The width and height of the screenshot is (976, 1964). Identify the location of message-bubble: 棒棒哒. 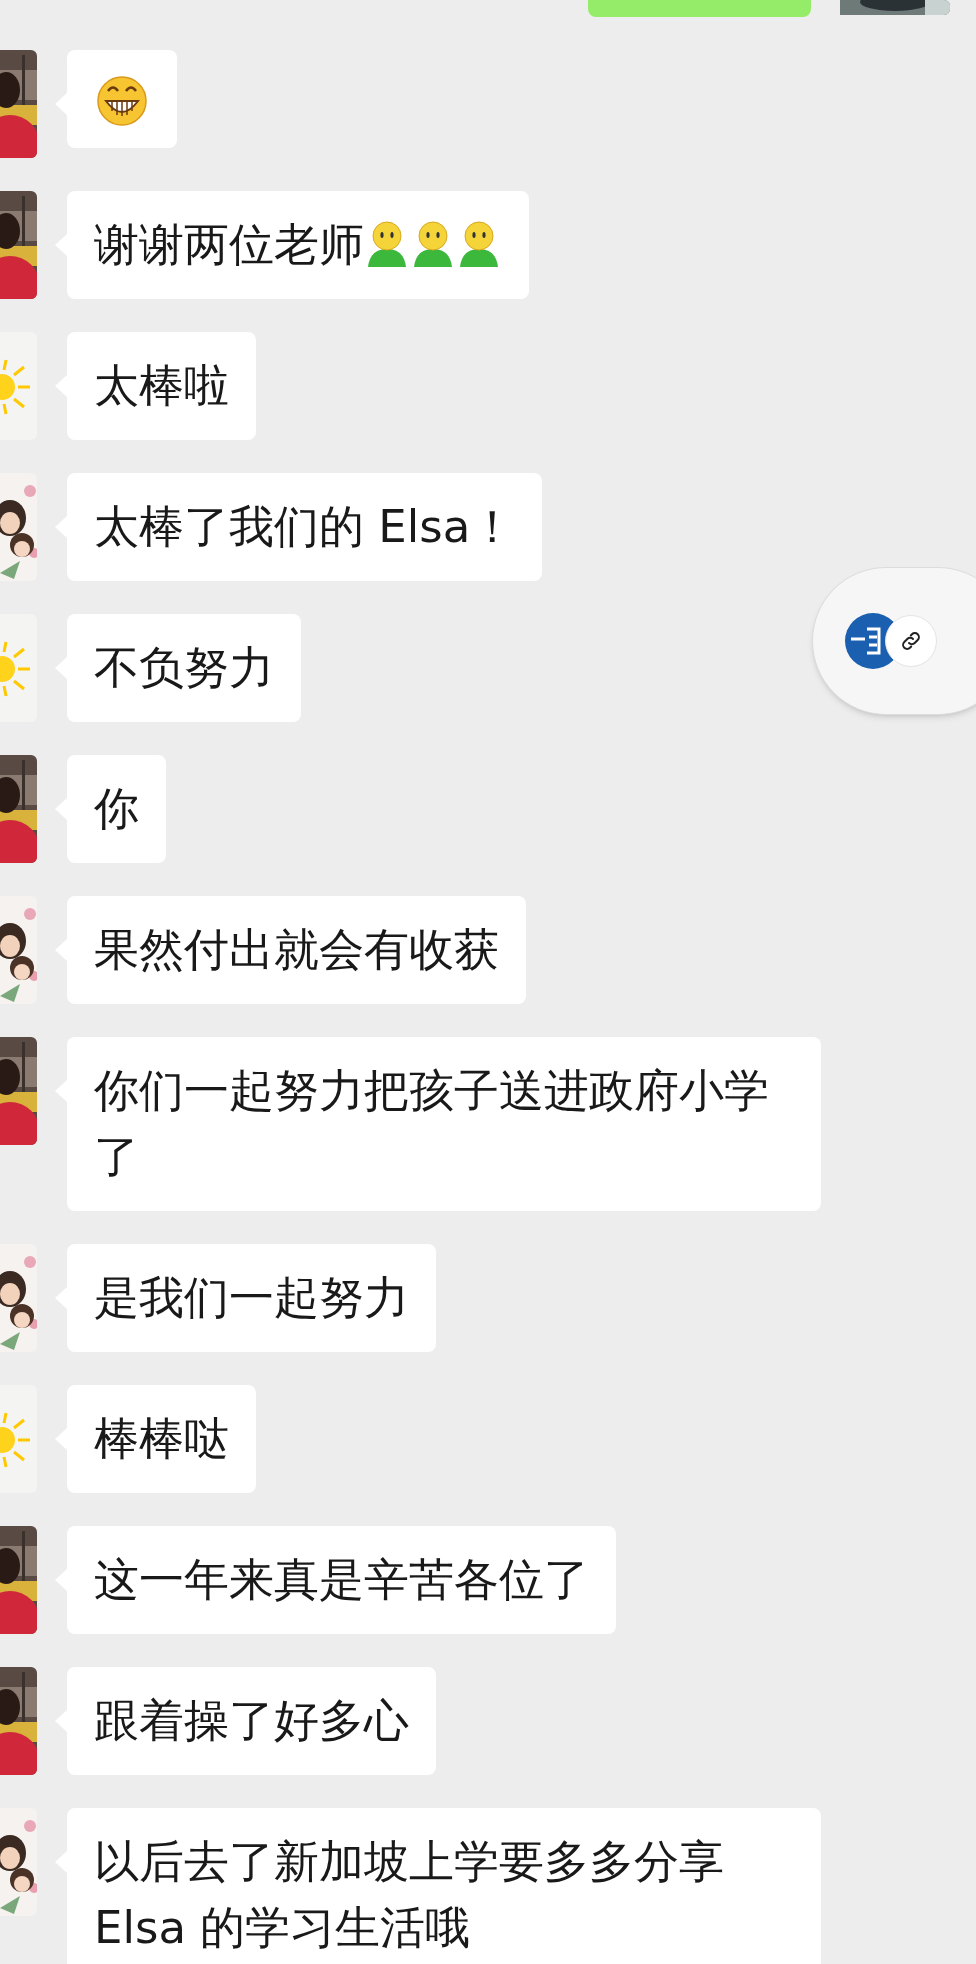
(161, 1439).